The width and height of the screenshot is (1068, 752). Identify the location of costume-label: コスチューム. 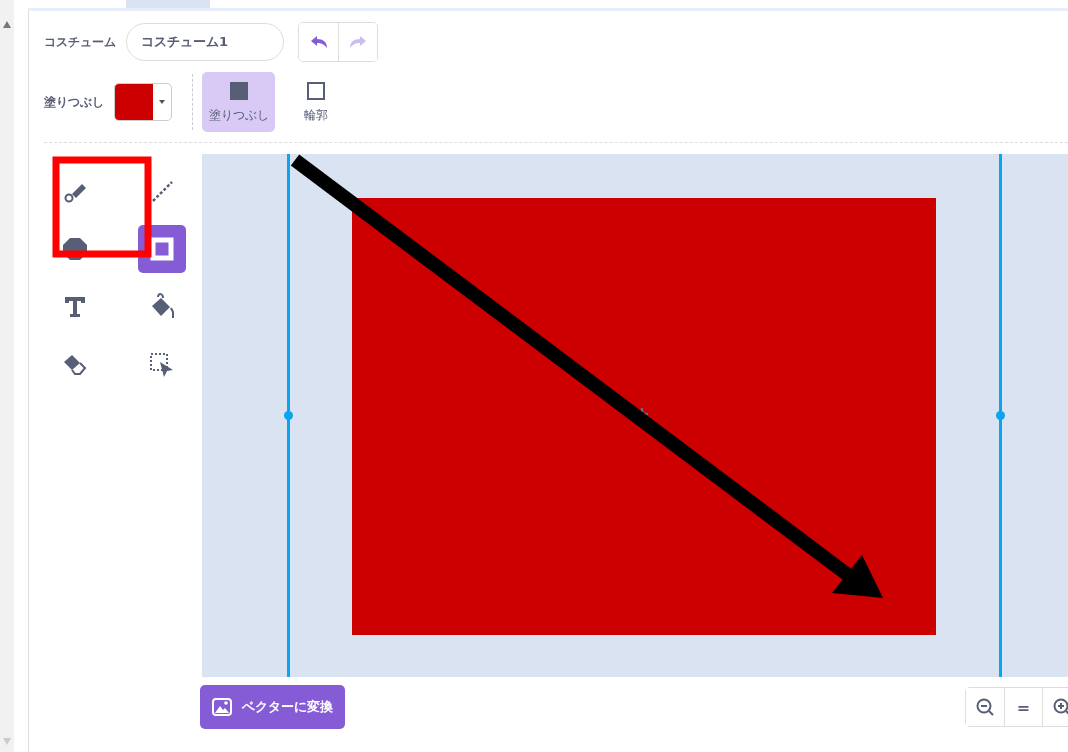
(80, 42).